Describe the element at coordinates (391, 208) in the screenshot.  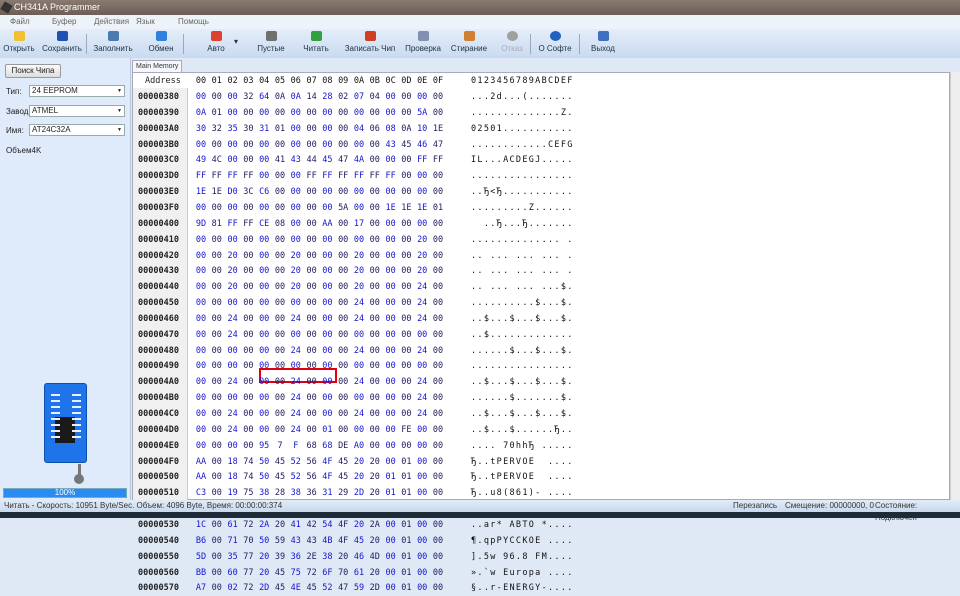
I see `hex-byte: 1E` at that location.